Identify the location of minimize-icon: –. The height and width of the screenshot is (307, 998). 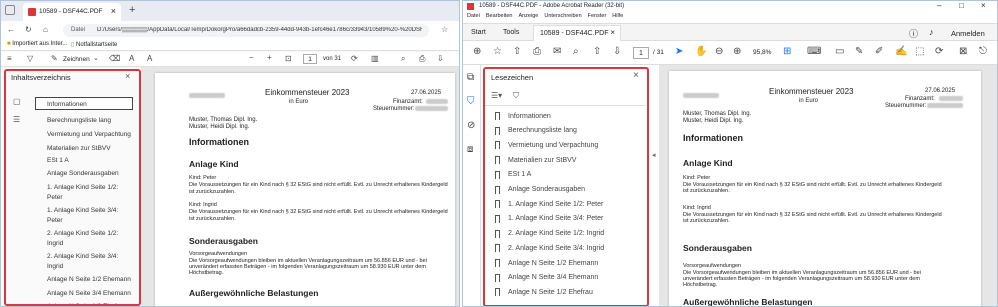
(939, 5).